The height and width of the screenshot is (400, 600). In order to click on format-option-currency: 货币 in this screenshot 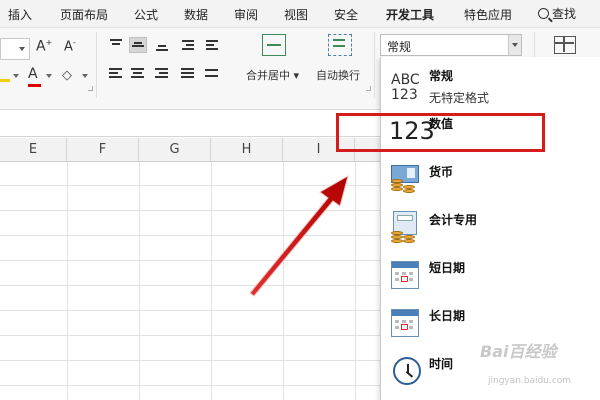, I will do `click(490, 181)`.